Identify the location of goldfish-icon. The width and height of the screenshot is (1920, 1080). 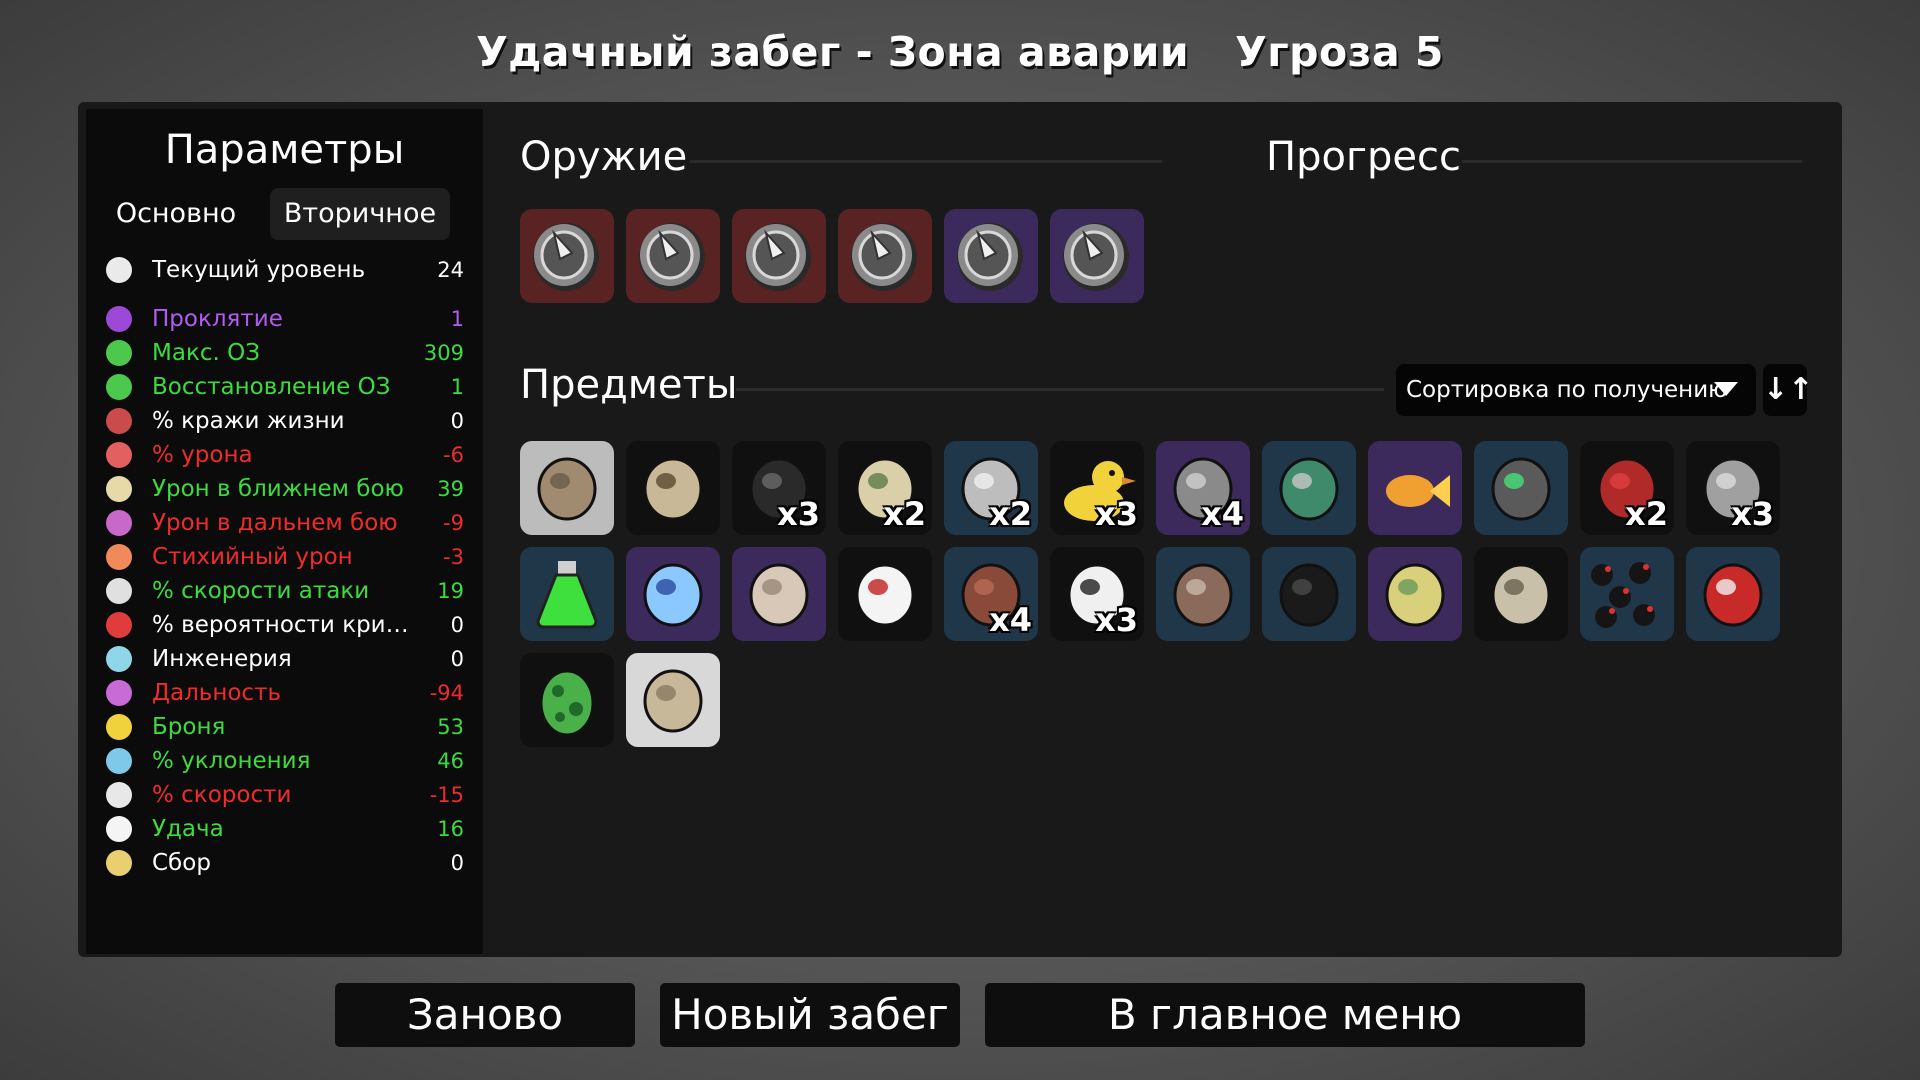
(1418, 491).